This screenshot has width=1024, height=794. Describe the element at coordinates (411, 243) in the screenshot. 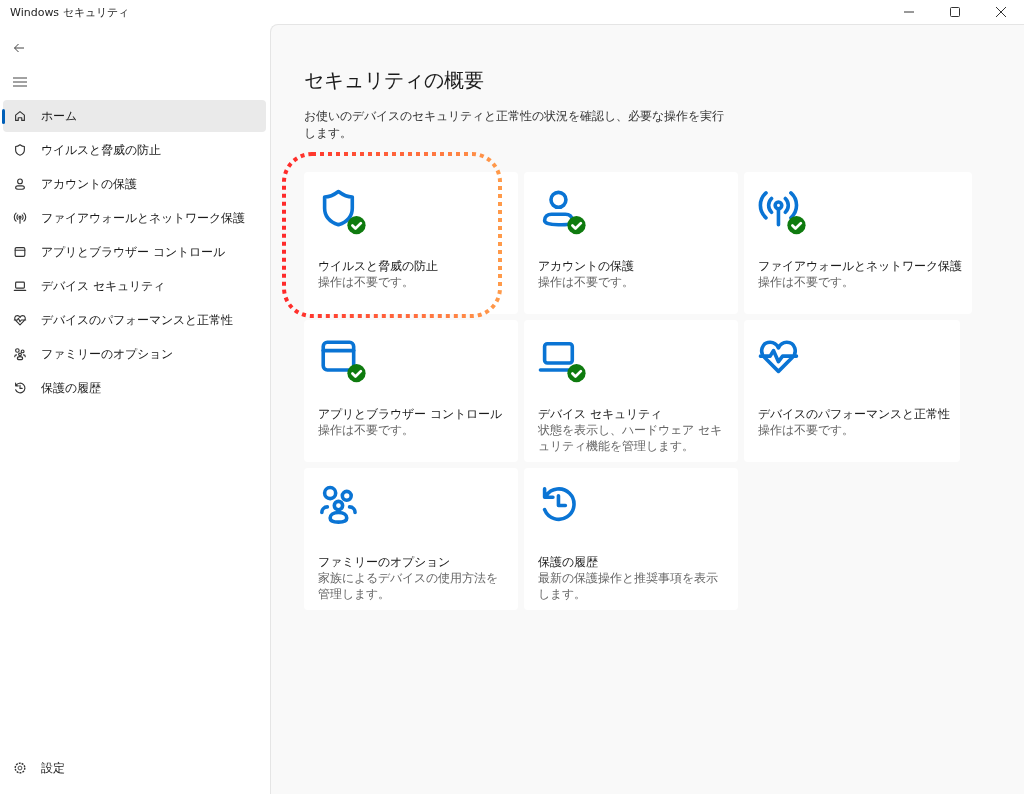

I see `status-tile: ウイルスと脅威の防止 操作は不要です。` at that location.